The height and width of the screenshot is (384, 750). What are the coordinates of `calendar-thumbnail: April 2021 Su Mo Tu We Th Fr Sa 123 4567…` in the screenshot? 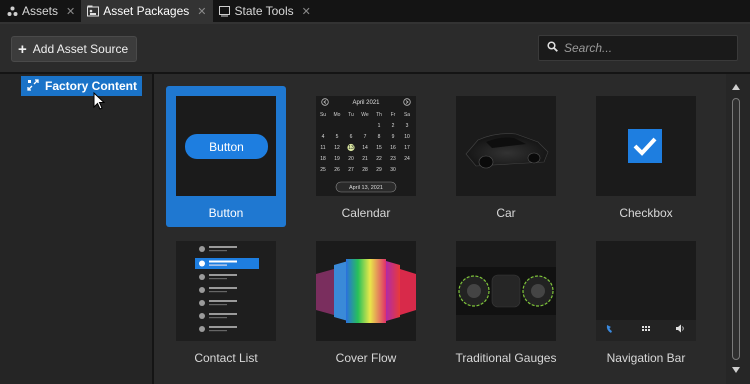 It's located at (366, 146).